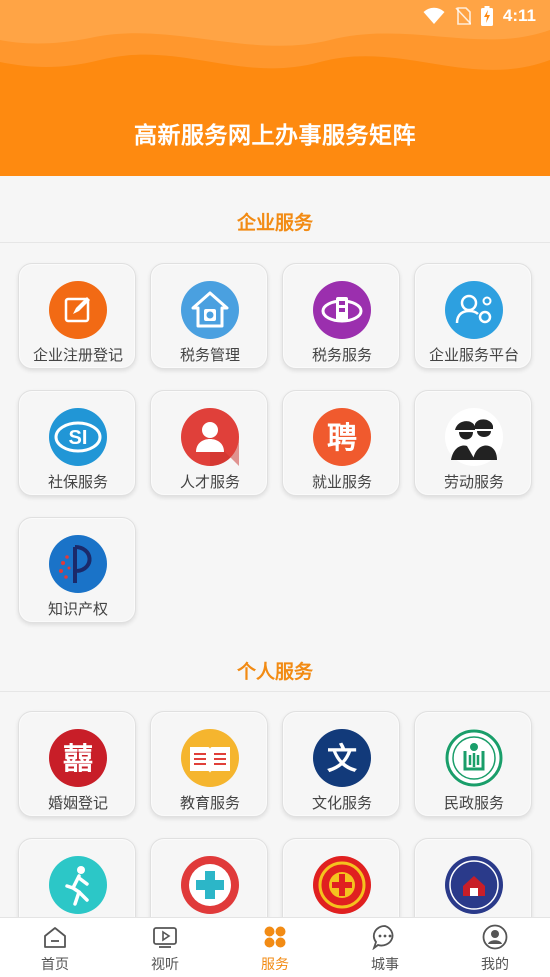 This screenshot has height=977, width=550. Describe the element at coordinates (78, 885) in the screenshot. I see `running-icon` at that location.